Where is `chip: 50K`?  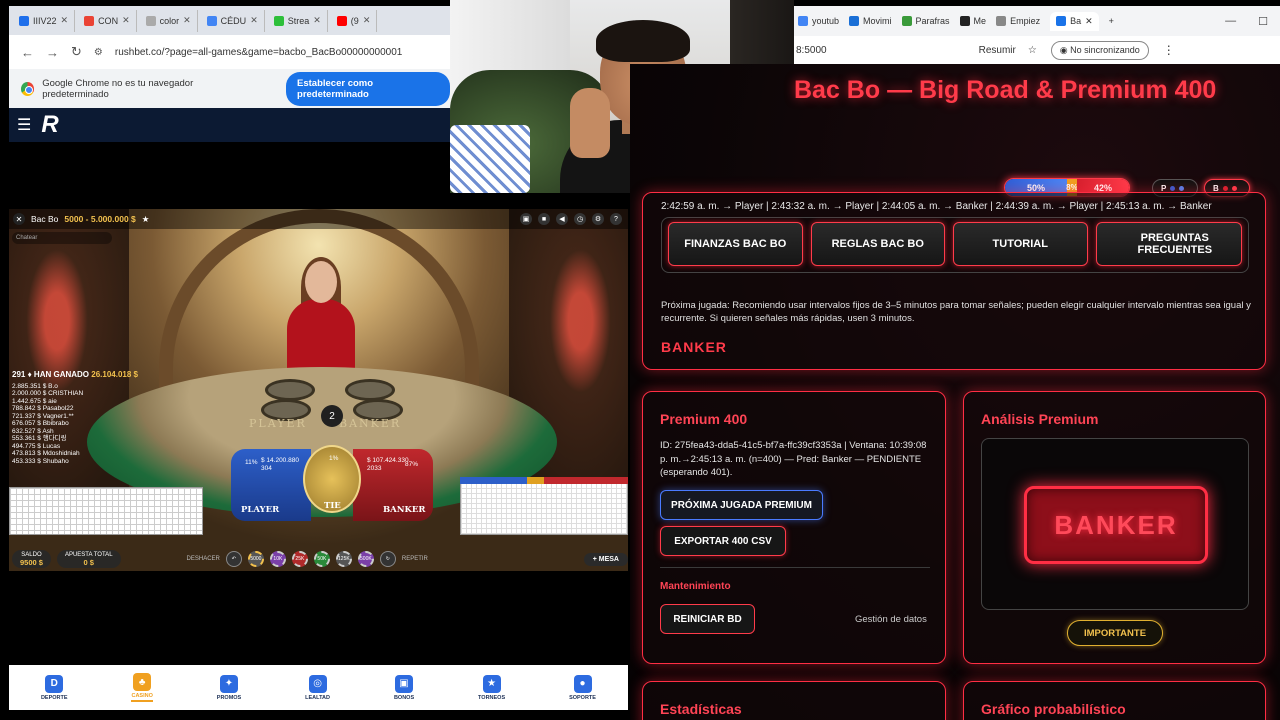
chip: 50K is located at coordinates (321, 559).